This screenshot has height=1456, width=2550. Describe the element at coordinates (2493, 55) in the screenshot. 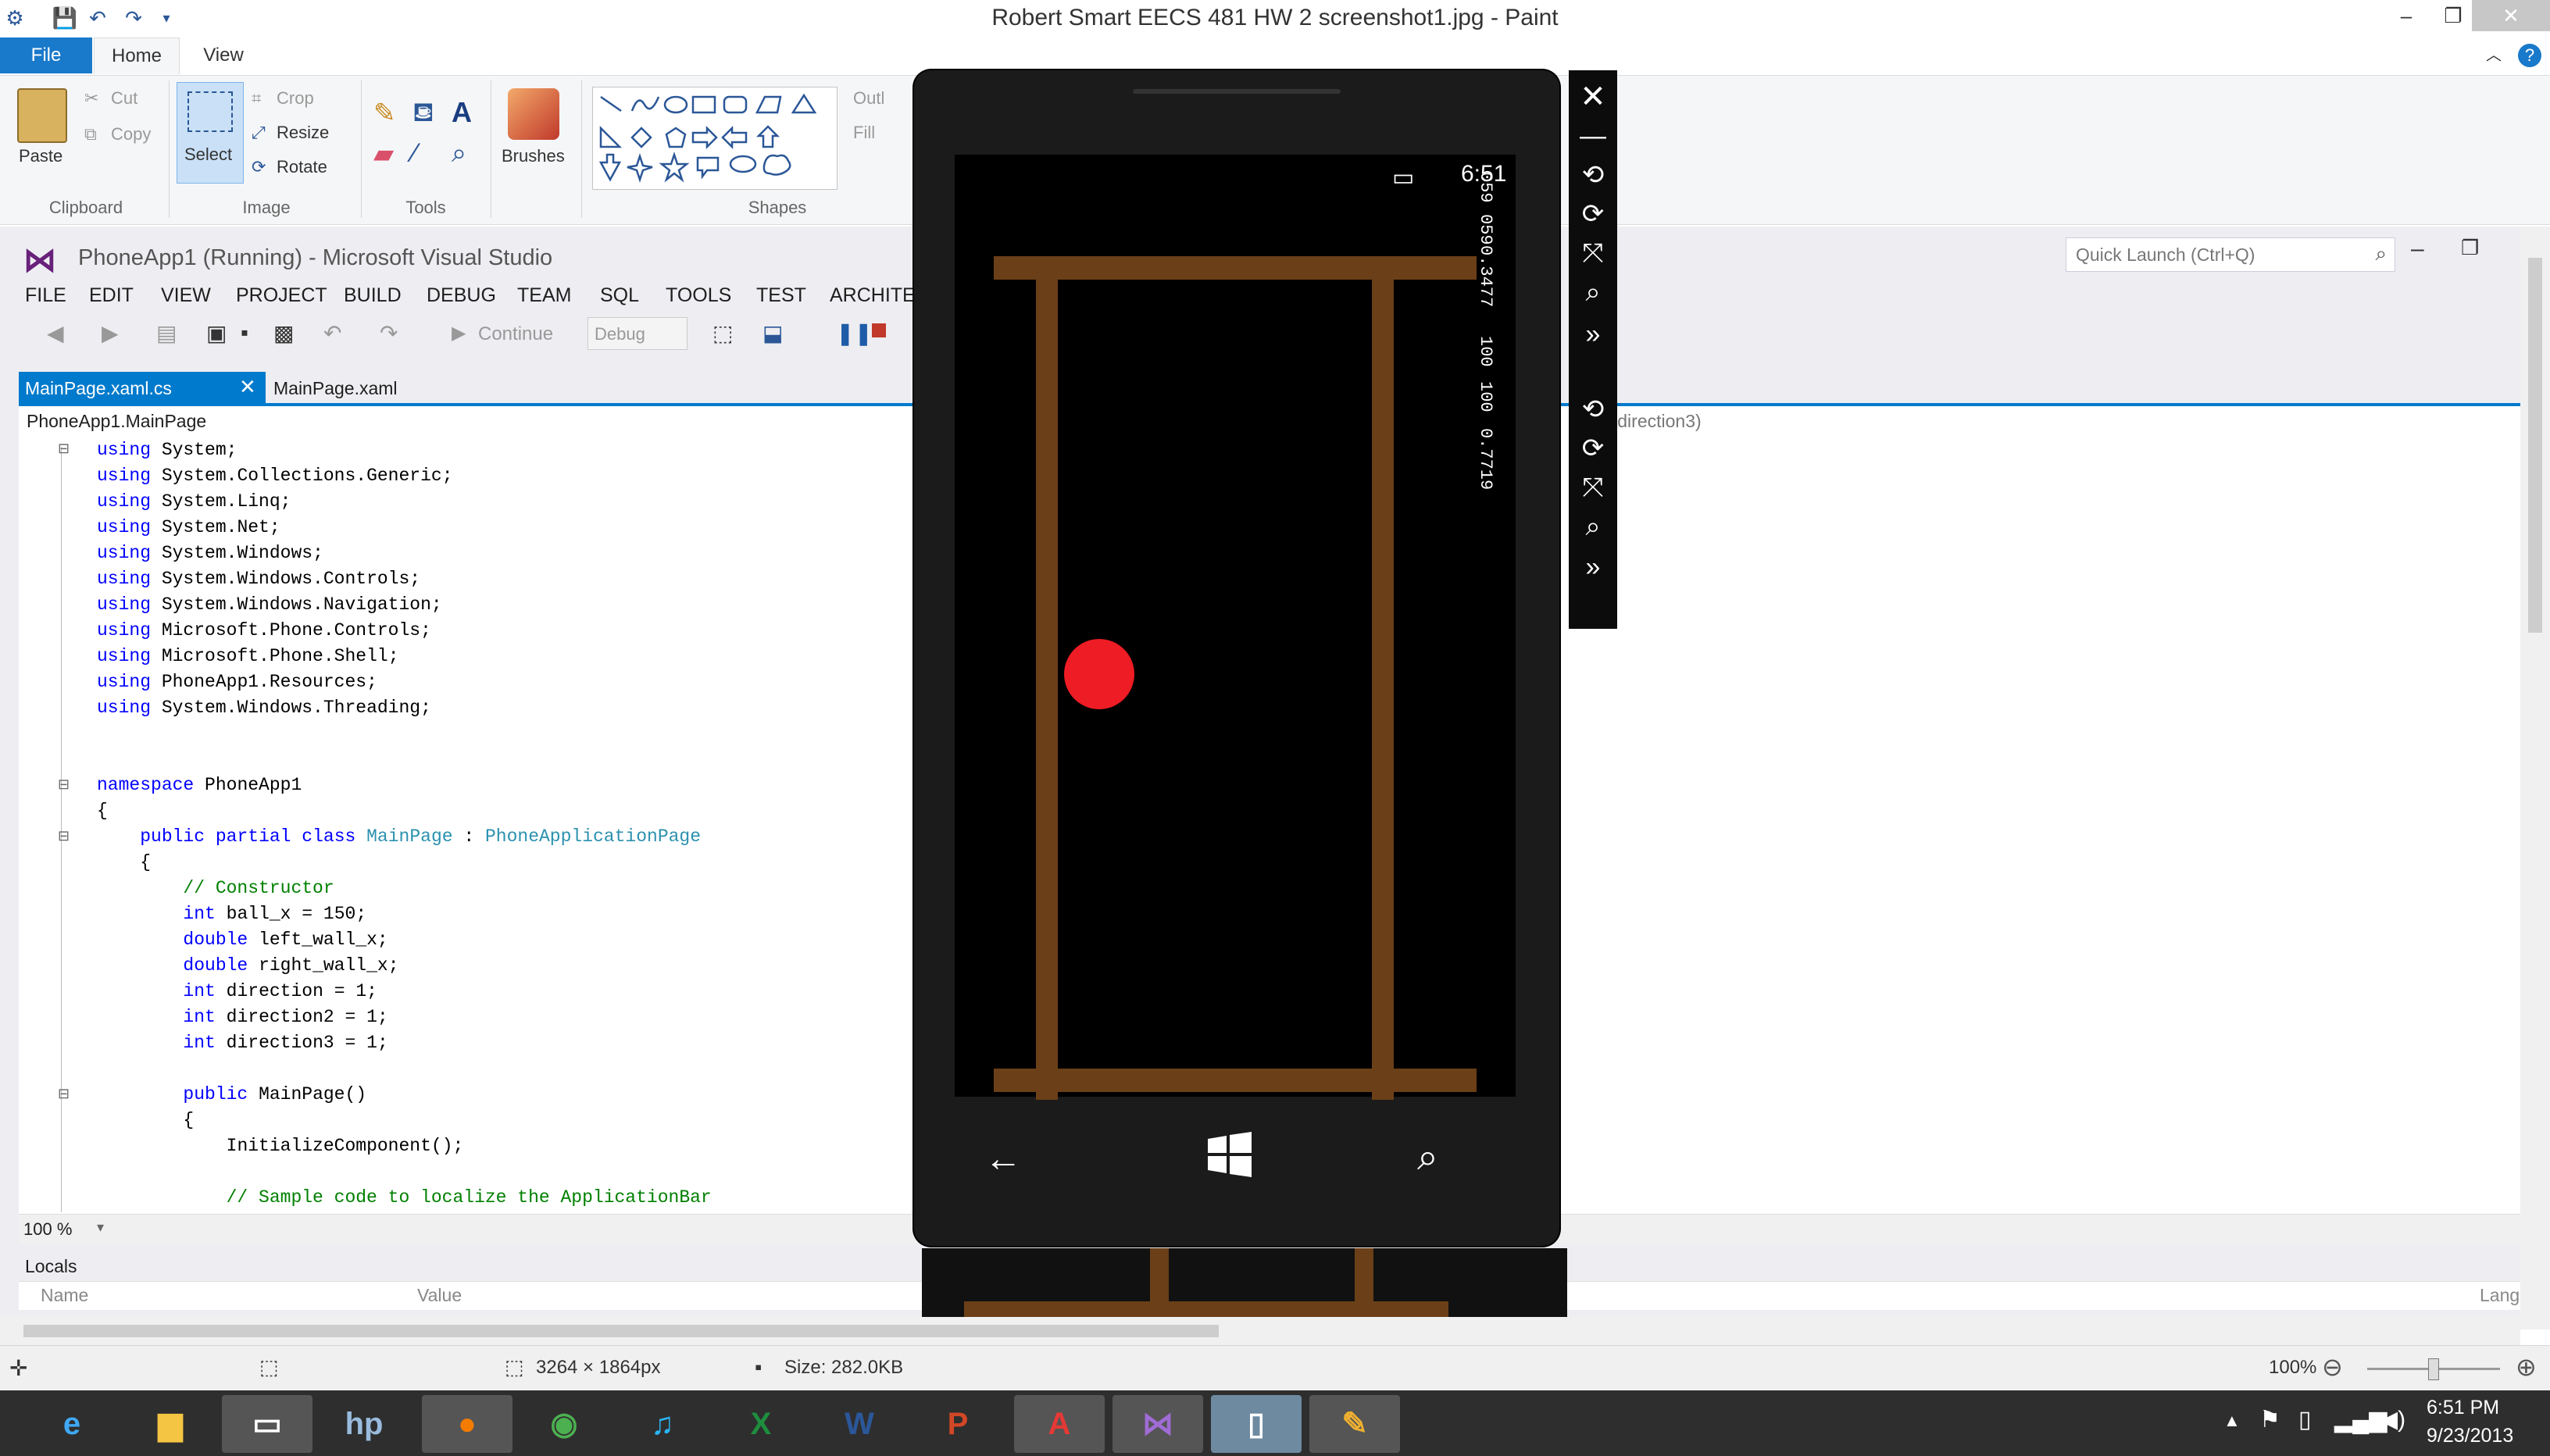

I see `minimize-ribbon-icon: ︿` at that location.